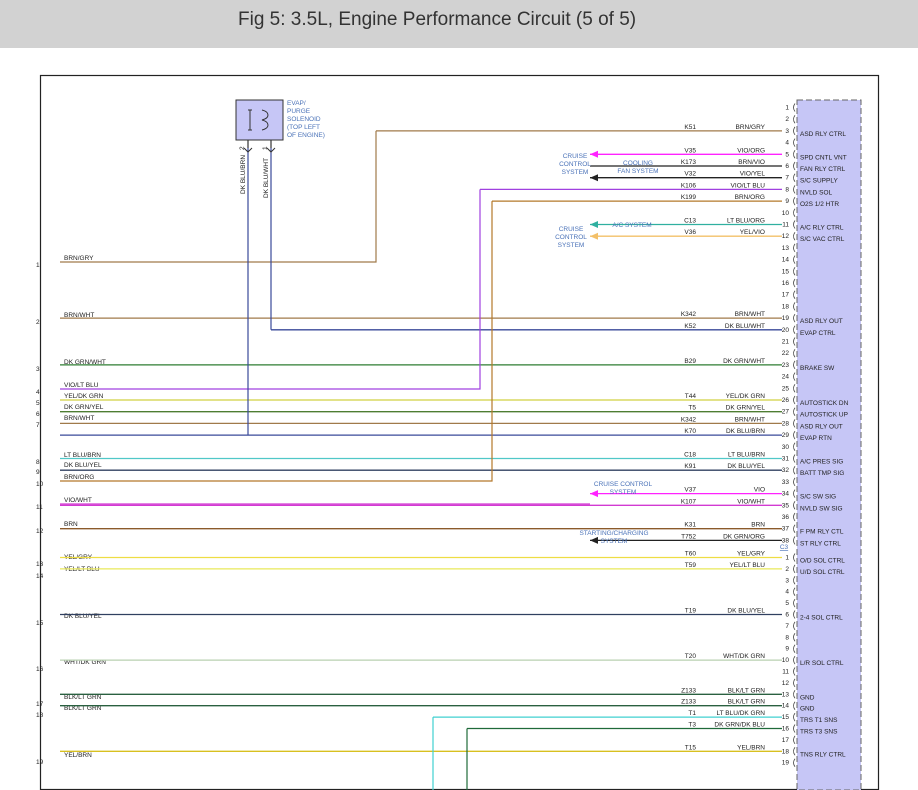 This screenshot has height=790, width=918. Describe the element at coordinates (787, 603) in the screenshot. I see `lower-connector-pin-number: 5` at that location.